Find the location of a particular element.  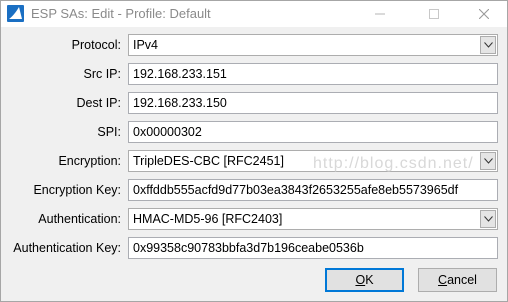

window-title: ESP SAs: Edit - Profile: Default is located at coordinates (121, 13).